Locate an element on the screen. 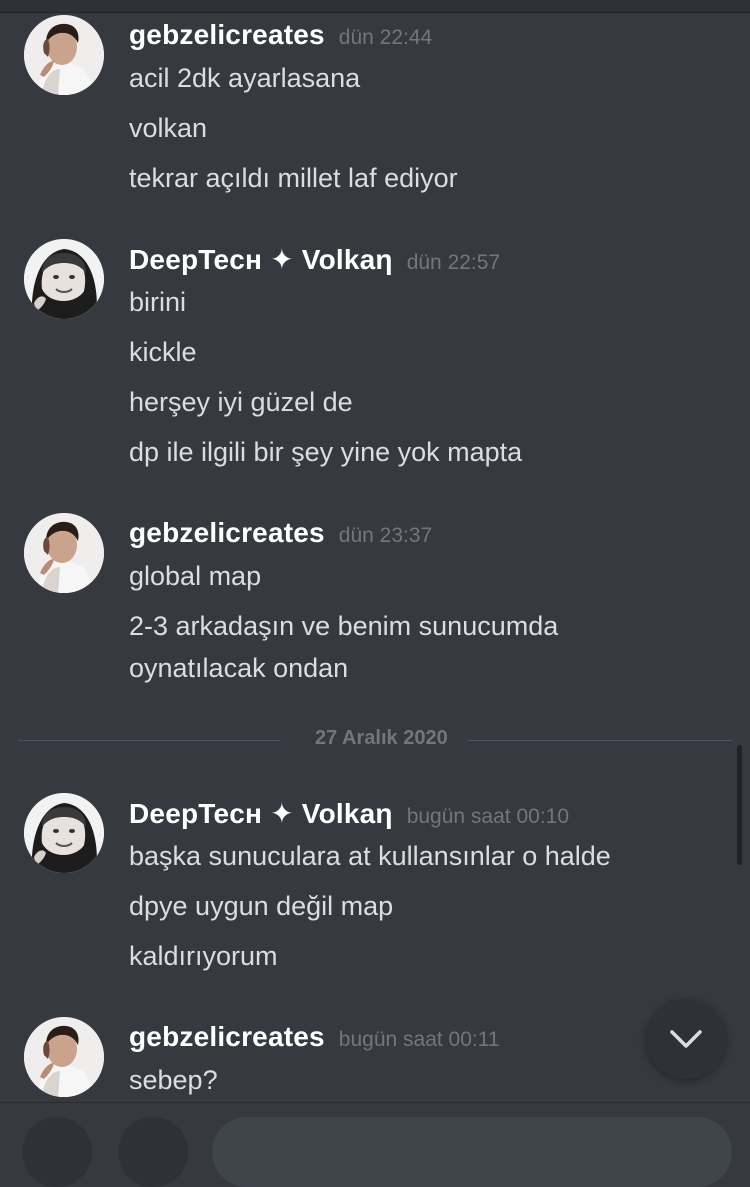 This screenshot has width=750, height=1187. chevron-down-icon is located at coordinates (686, 1039).